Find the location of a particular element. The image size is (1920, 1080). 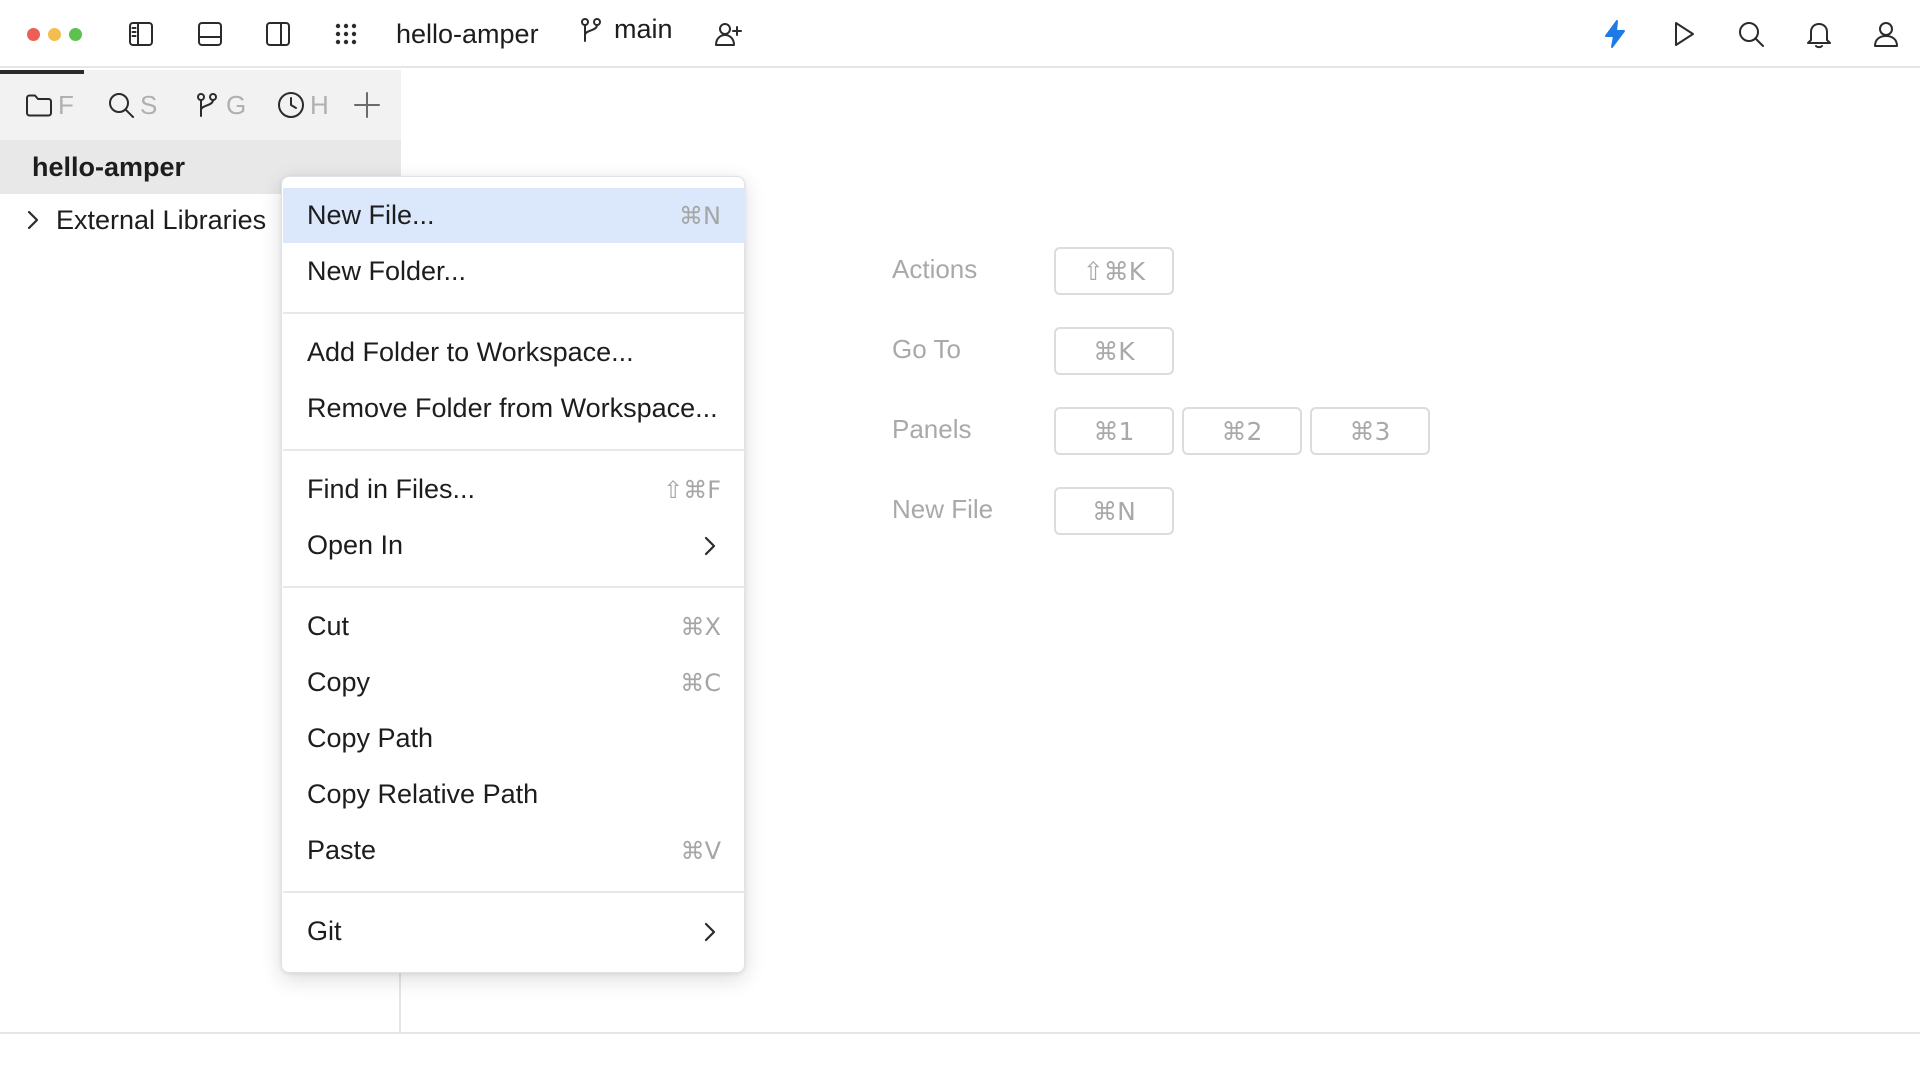

menu-item-copy-path: Copy Path is located at coordinates (514, 738).